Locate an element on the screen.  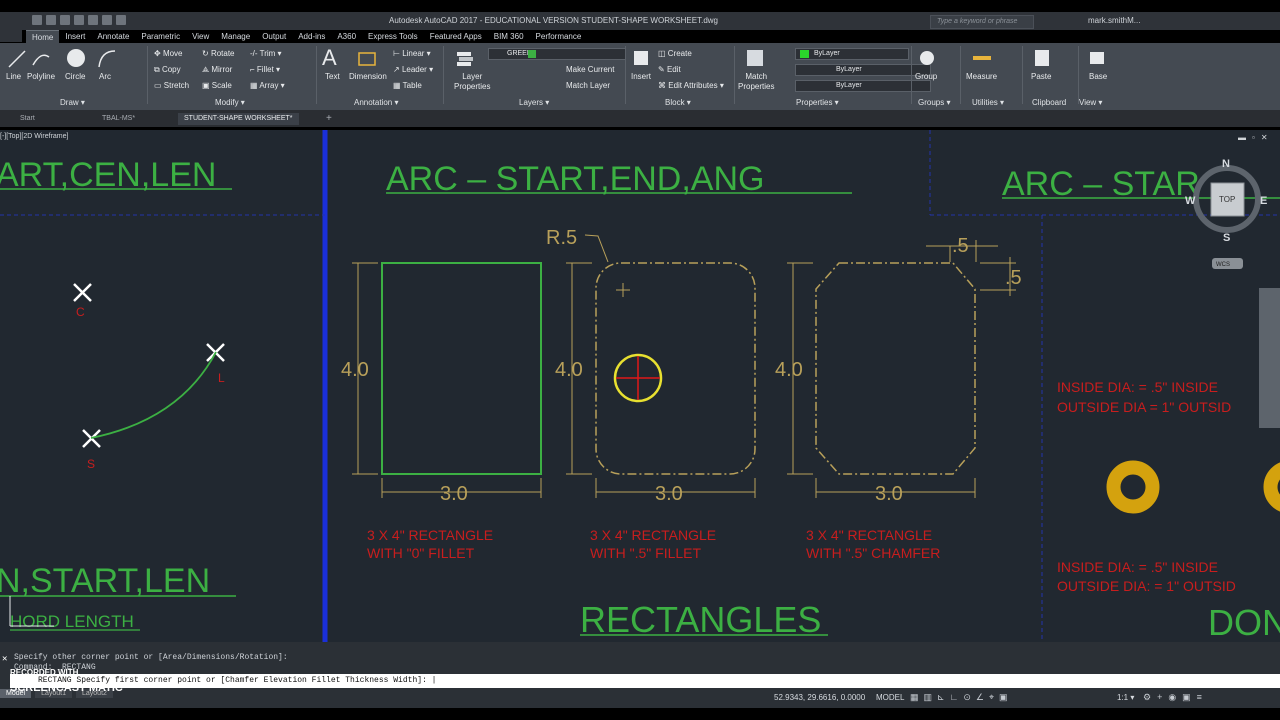
print-icon is located at coordinates (93, 20).